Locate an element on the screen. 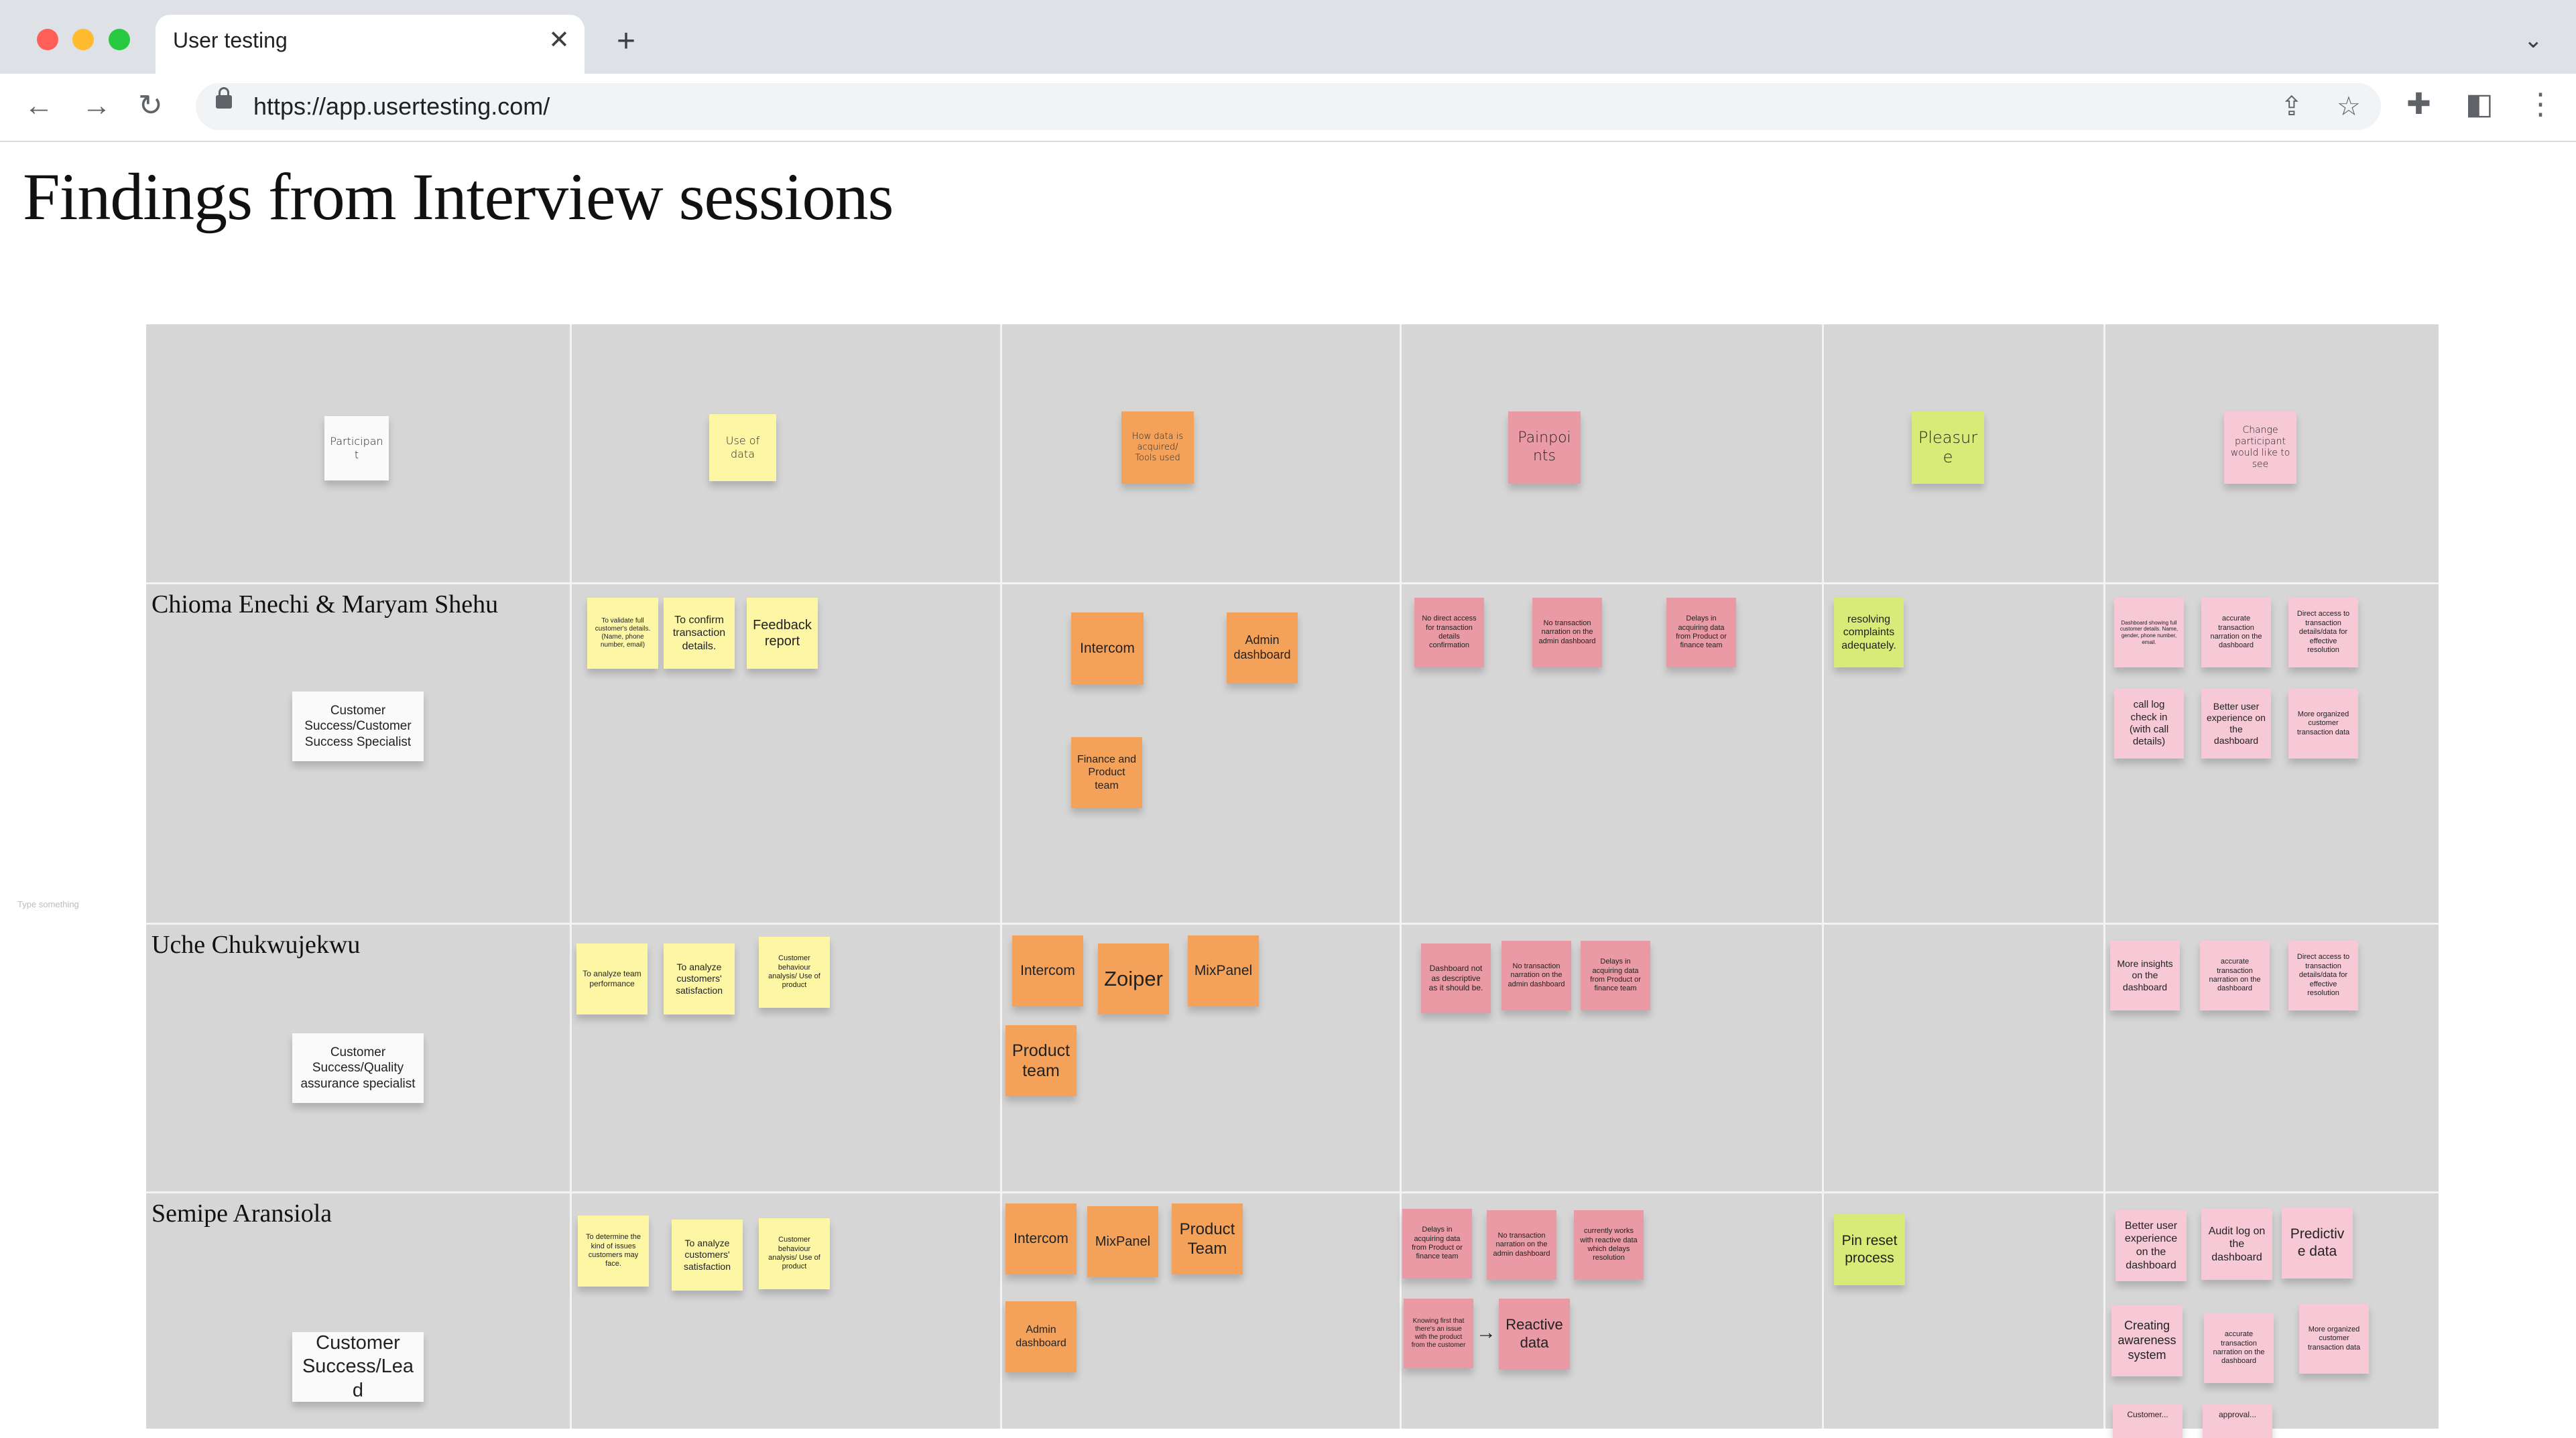 This screenshot has height=1438, width=2576. participant-name: Uche Chukwujekwu is located at coordinates (256, 945).